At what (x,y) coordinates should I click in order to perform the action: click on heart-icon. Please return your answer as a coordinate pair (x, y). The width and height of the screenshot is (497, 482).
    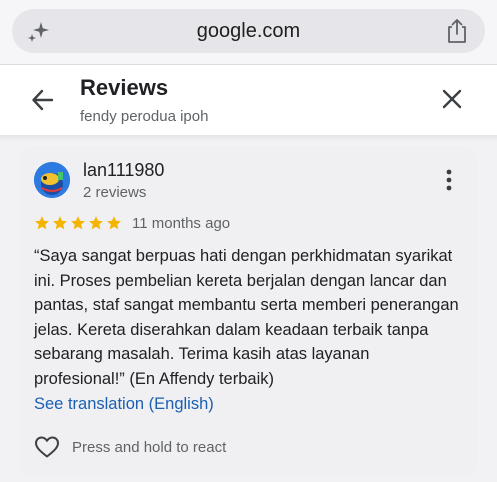
    Looking at the image, I should click on (47, 447).